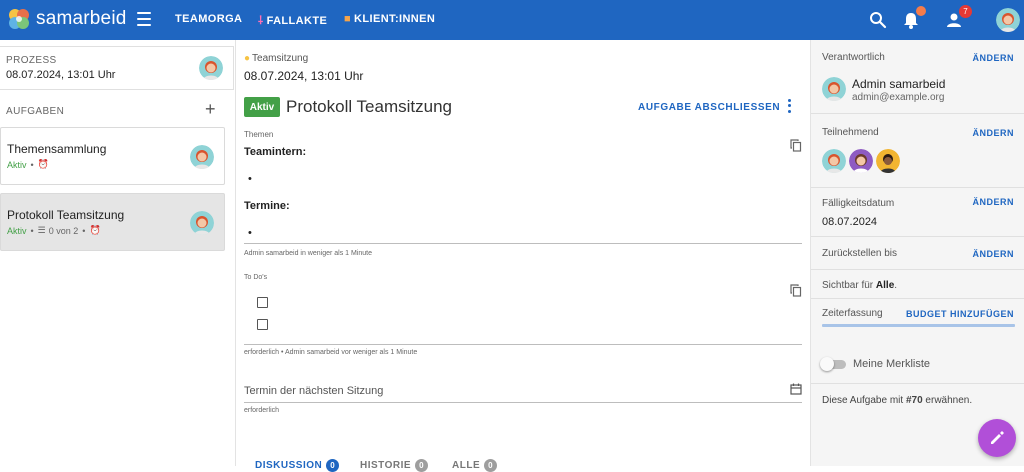  I want to click on nav-teamorga: TEAMORGA, so click(208, 19).